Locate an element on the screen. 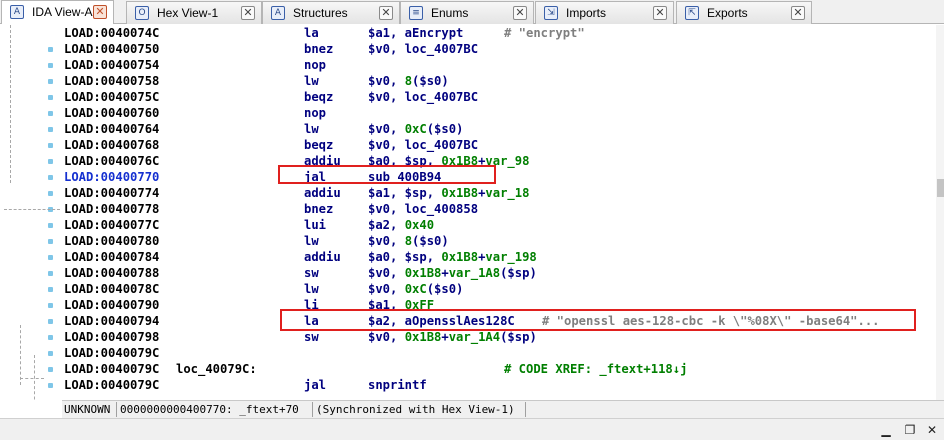  listing-line: LOAD:00400770 jal sub_400B94 is located at coordinates (499, 177).